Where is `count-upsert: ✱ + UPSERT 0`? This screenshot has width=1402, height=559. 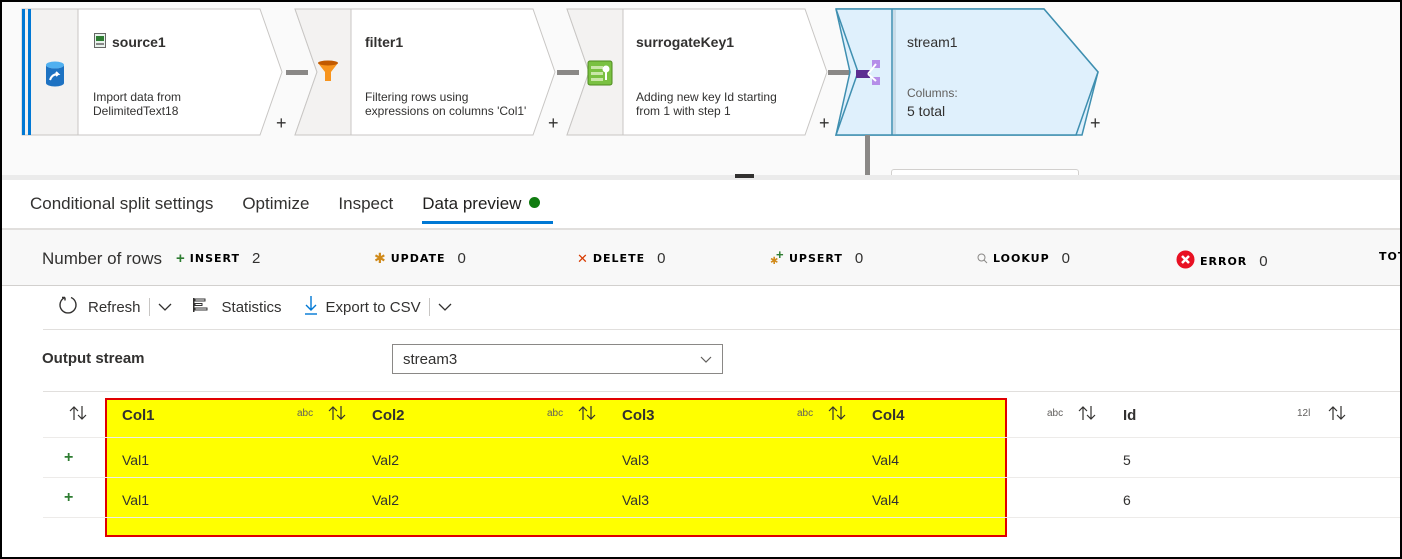
count-upsert: ✱ + UPSERT 0 is located at coordinates (817, 257).